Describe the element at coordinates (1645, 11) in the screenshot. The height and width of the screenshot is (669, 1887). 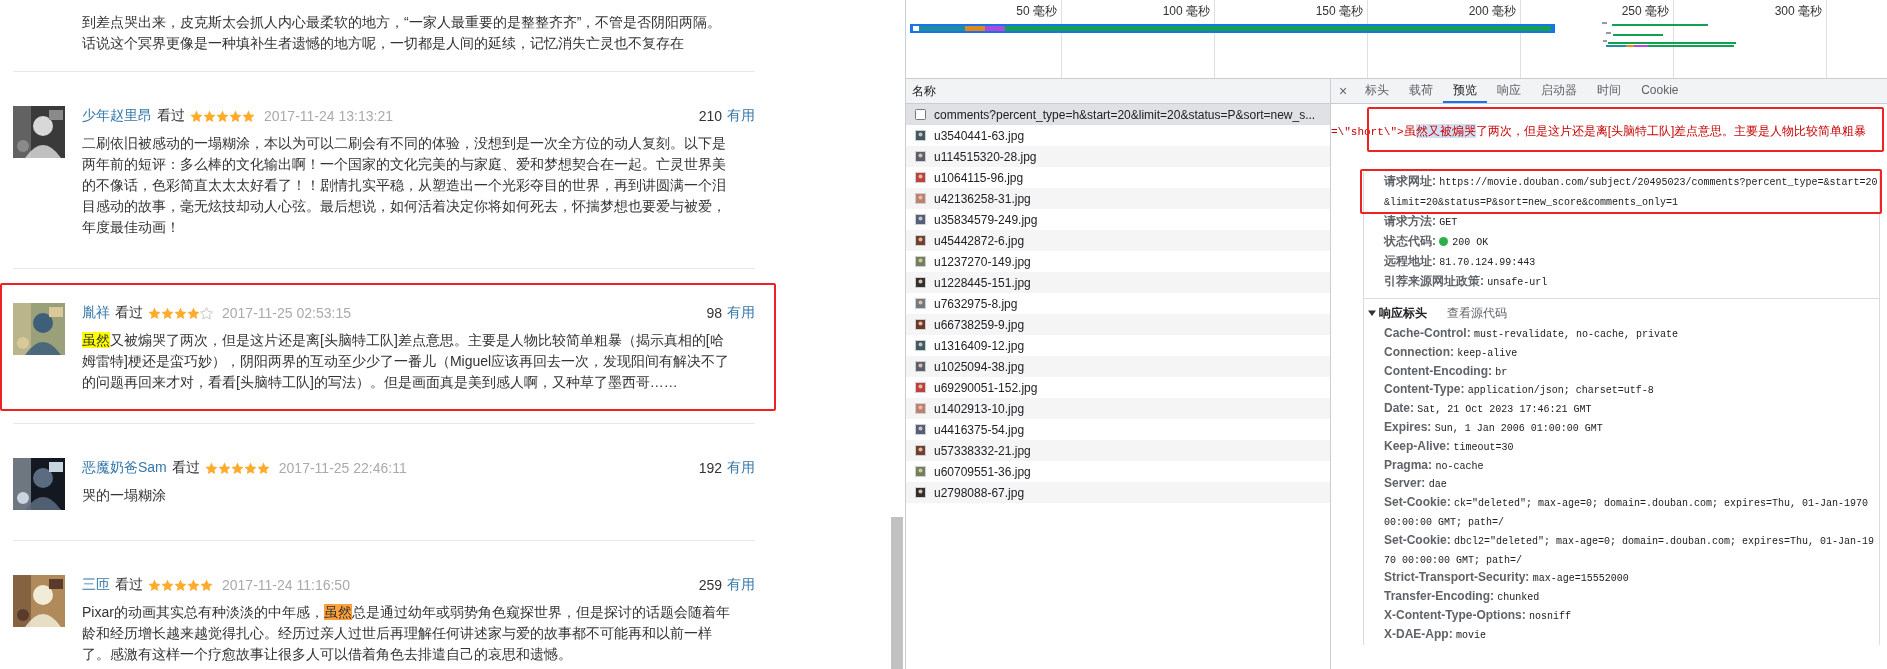
I see `time-tick: 250 毫秒` at that location.